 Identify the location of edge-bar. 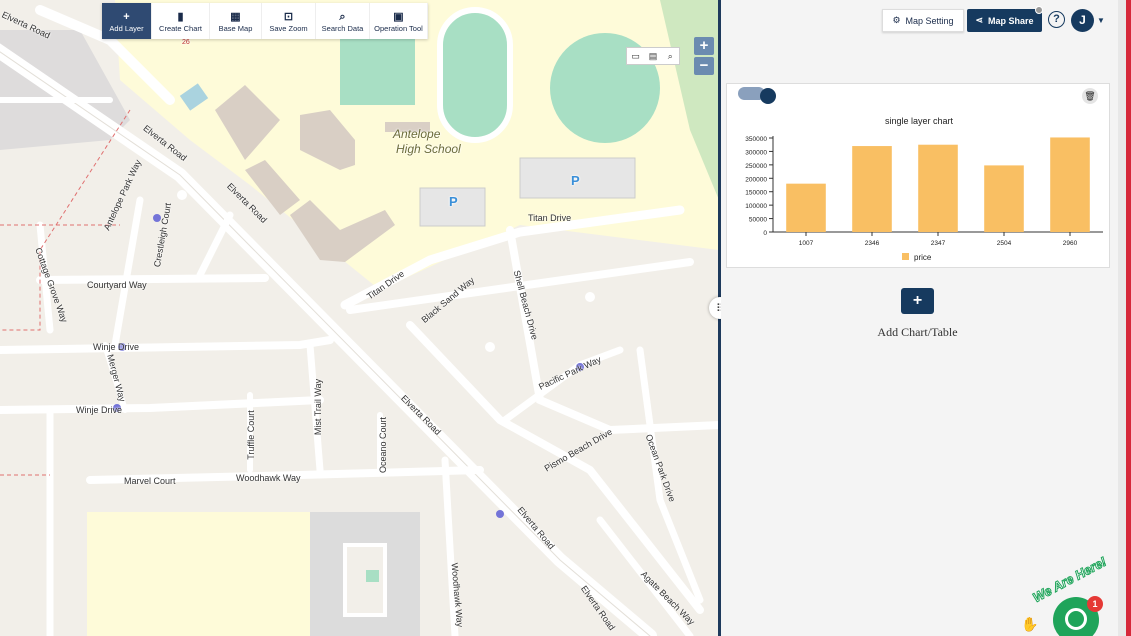
(1128, 318).